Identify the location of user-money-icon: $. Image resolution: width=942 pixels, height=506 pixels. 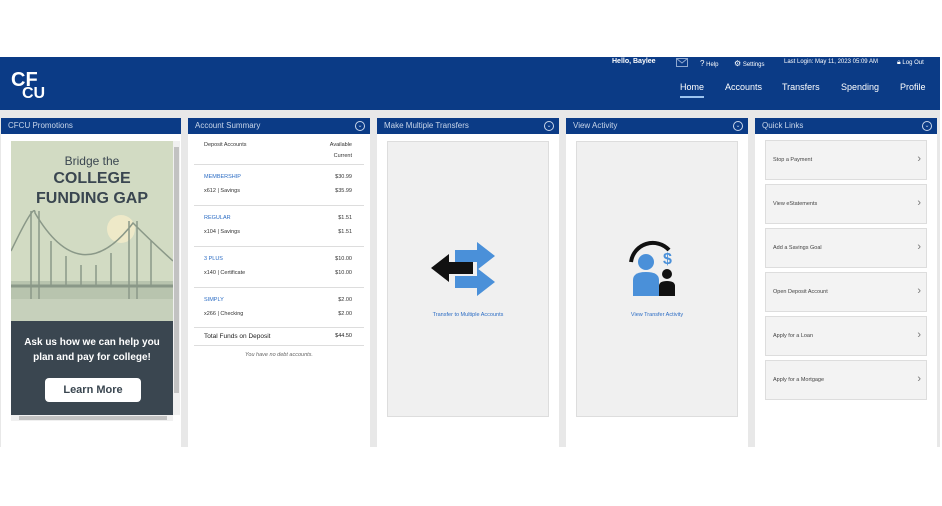
(652, 268).